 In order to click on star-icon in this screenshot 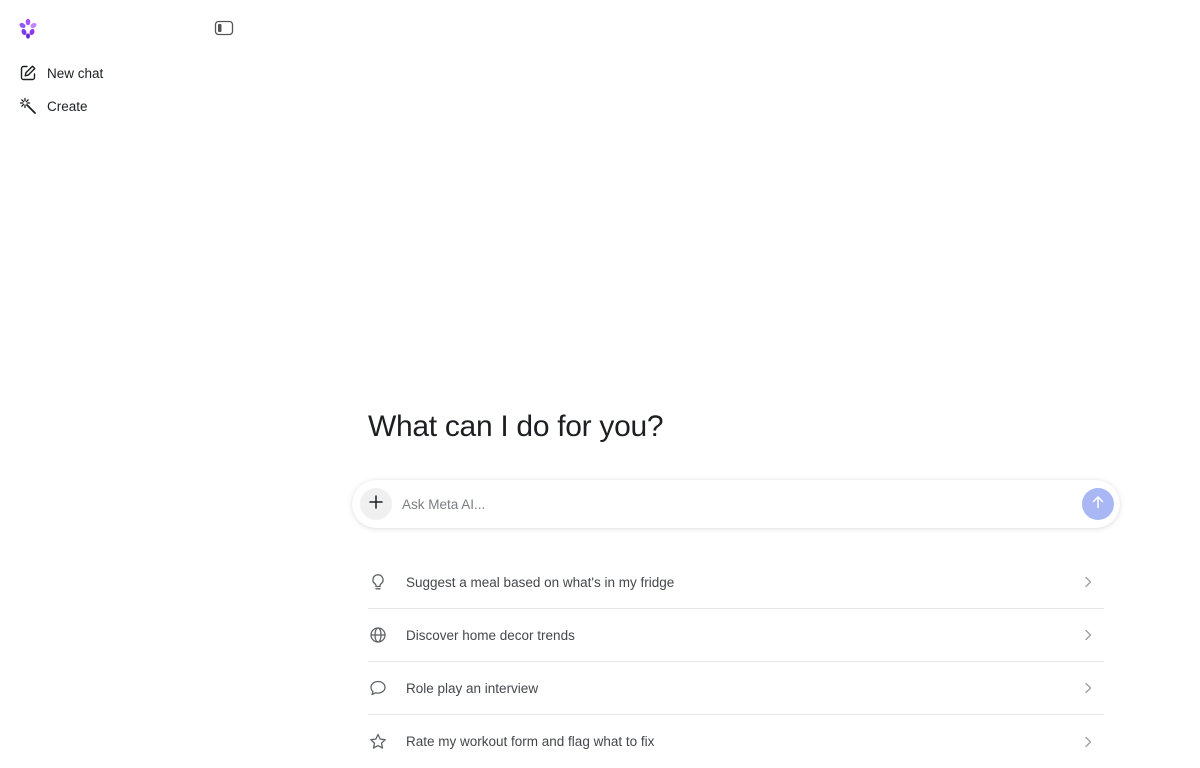, I will do `click(378, 742)`.